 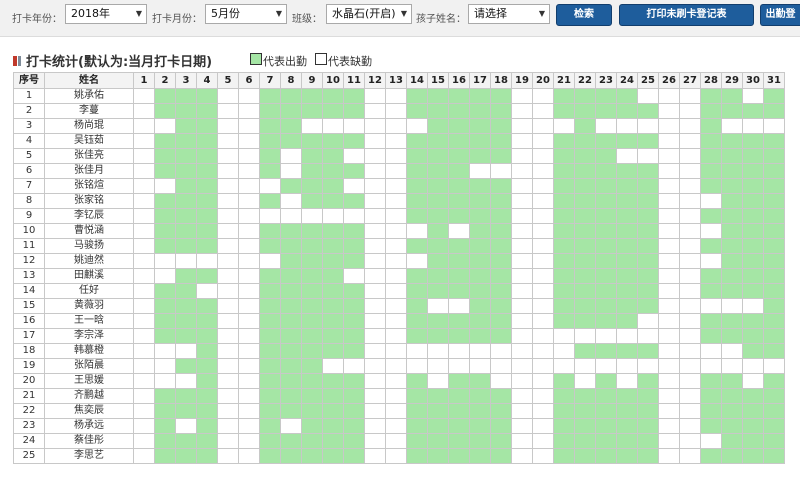 What do you see at coordinates (106, 14) in the screenshot?
I see `year-select: 2018年 ▼` at bounding box center [106, 14].